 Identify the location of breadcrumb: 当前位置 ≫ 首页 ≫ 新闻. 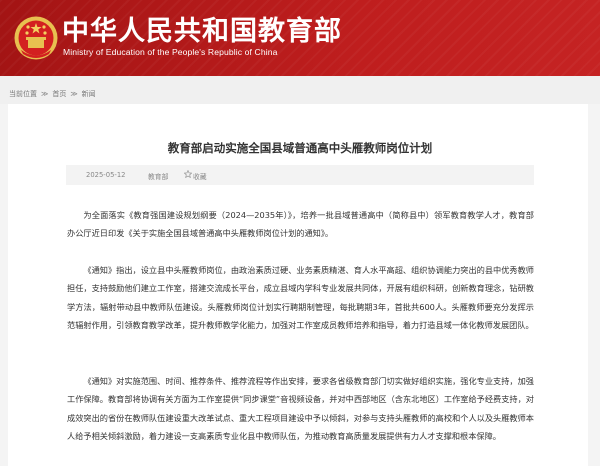
(52, 94).